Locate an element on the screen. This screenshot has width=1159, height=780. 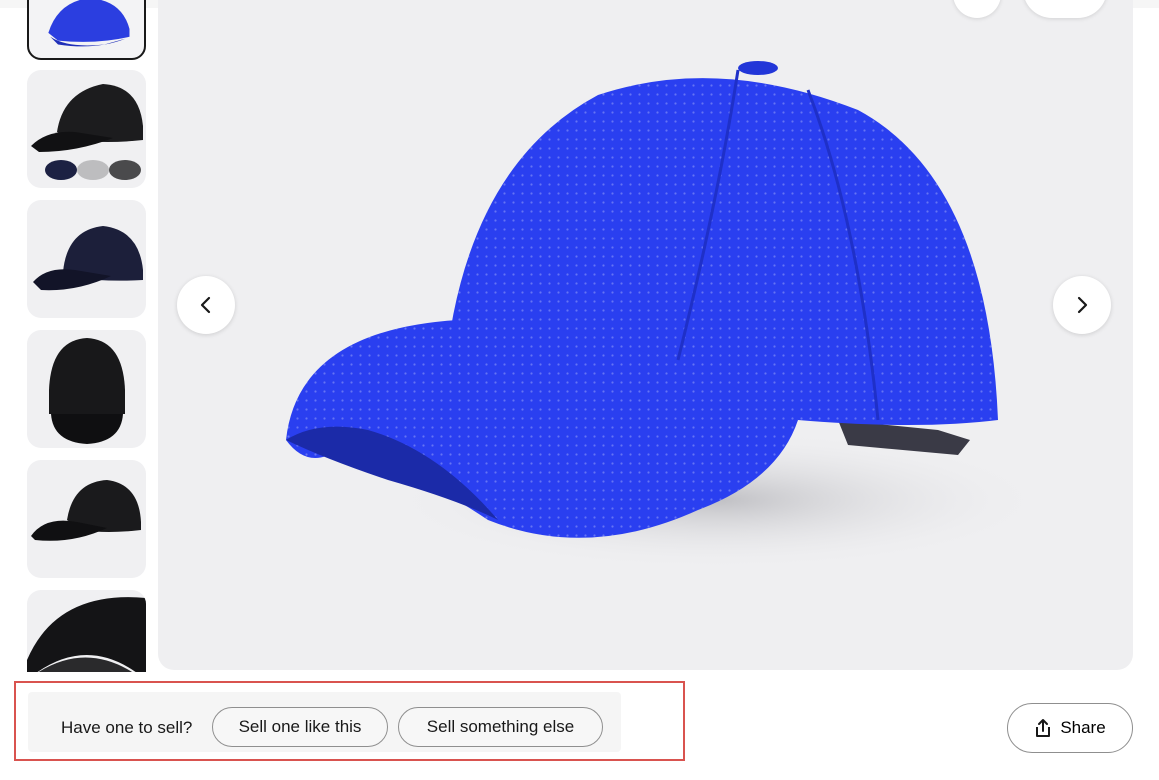
thumbnail-strip is located at coordinates (80, 336).